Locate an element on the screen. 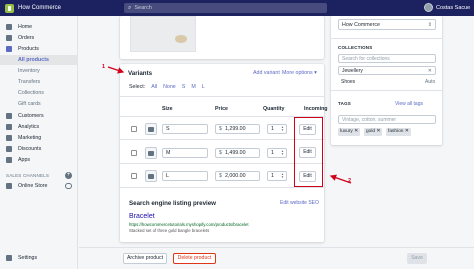  tag-label: luxury is located at coordinates (346, 131).